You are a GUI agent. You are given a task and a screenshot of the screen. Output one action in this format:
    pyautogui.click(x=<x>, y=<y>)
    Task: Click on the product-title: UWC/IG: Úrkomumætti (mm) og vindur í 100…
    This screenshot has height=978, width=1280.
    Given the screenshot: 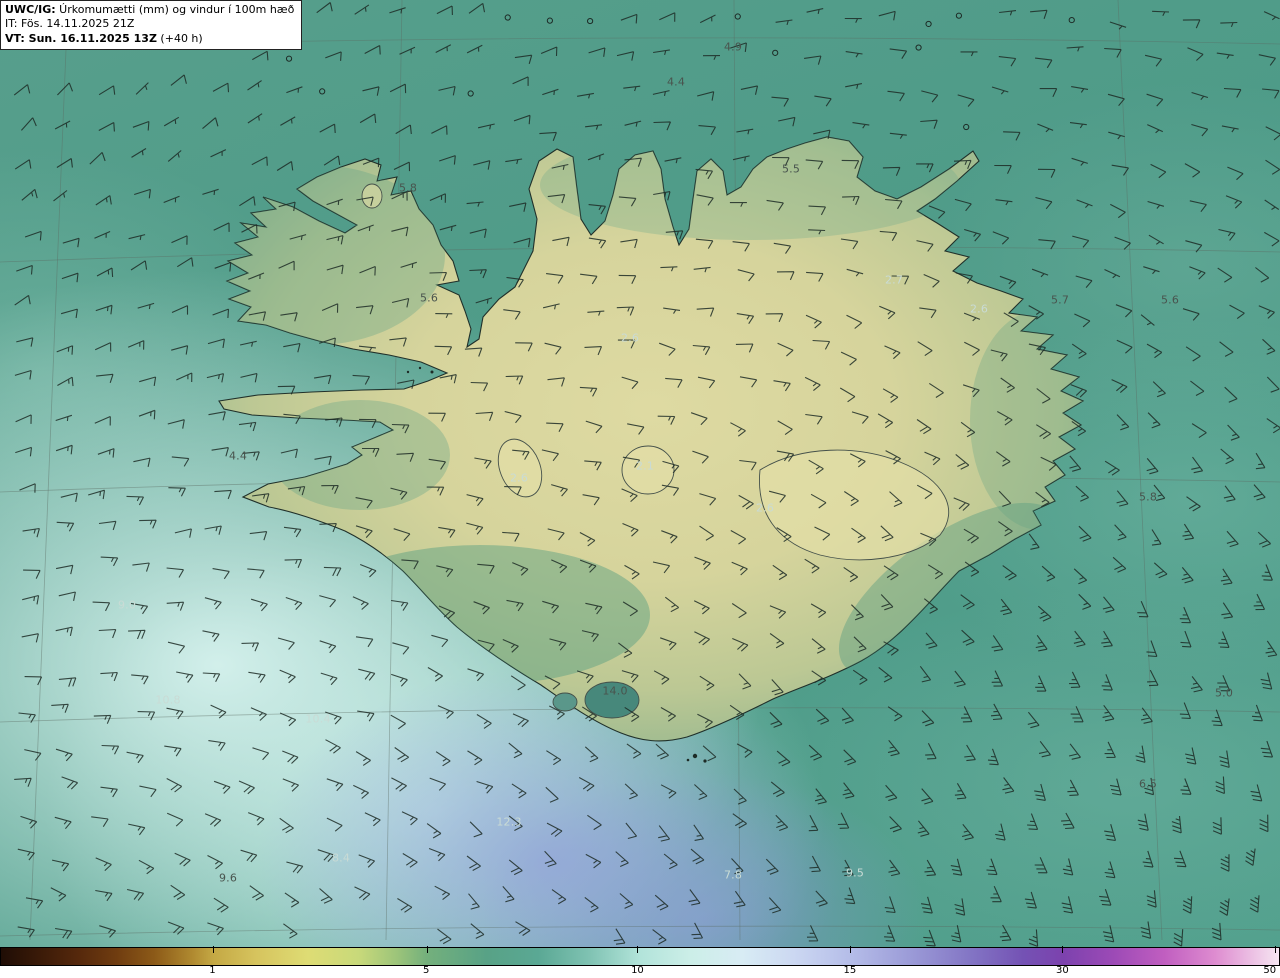 What is the action you would take?
    pyautogui.click(x=150, y=9)
    